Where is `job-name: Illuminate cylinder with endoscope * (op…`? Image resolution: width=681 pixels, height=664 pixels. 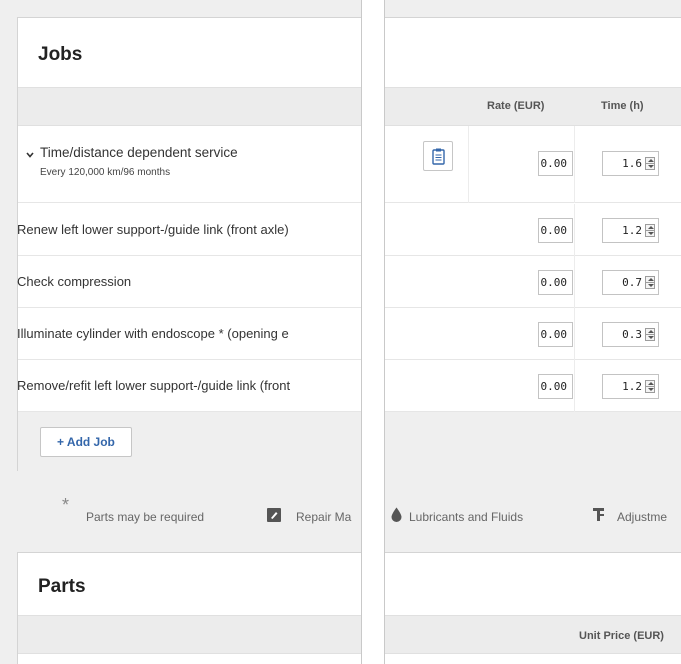
job-name: Illuminate cylinder with endoscope * (op… is located at coordinates (153, 333).